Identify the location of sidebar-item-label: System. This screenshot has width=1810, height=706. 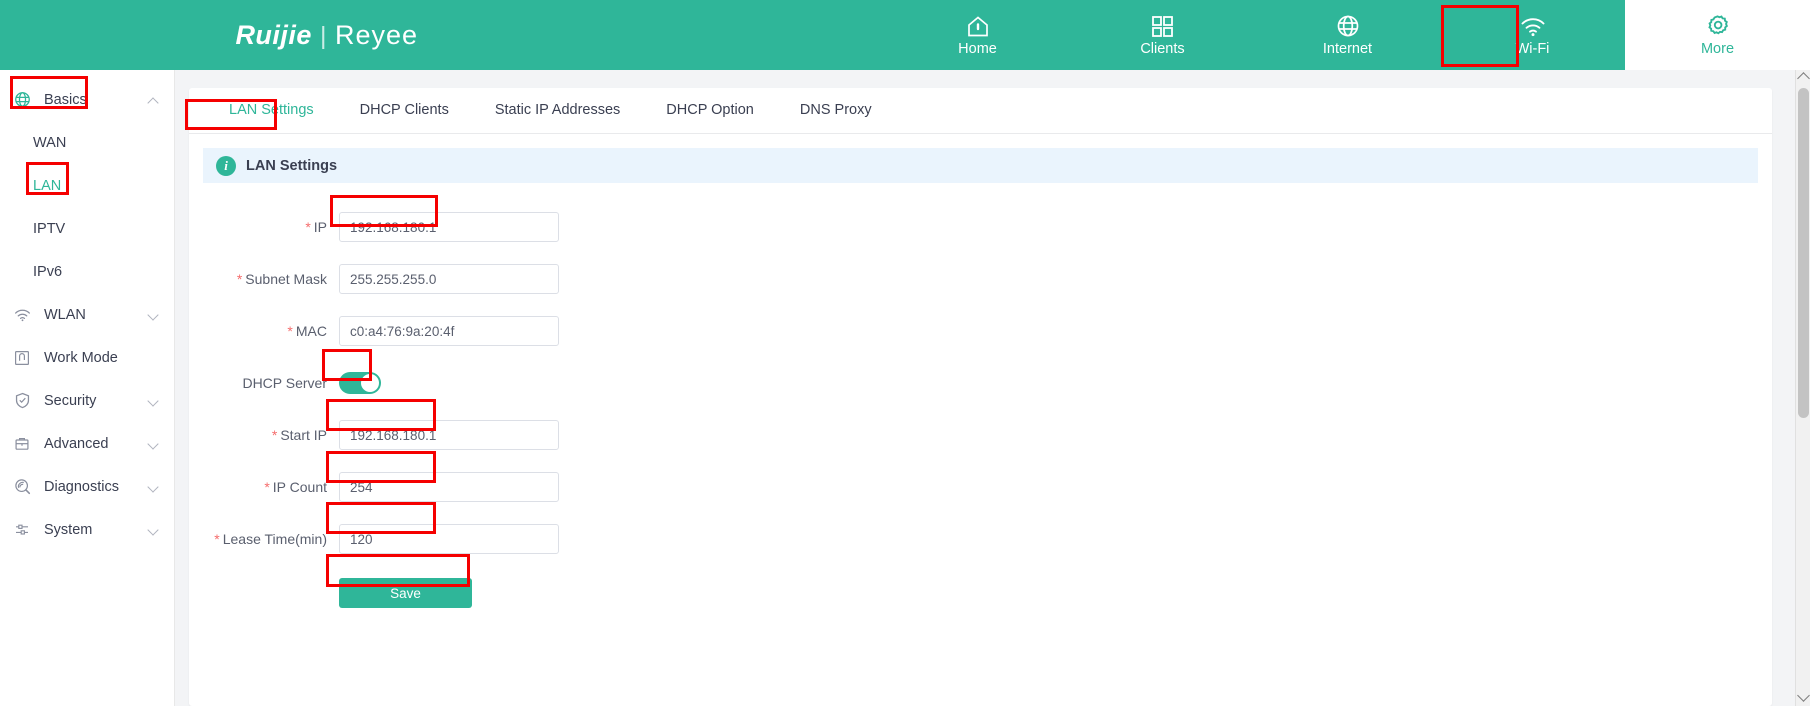
(68, 529).